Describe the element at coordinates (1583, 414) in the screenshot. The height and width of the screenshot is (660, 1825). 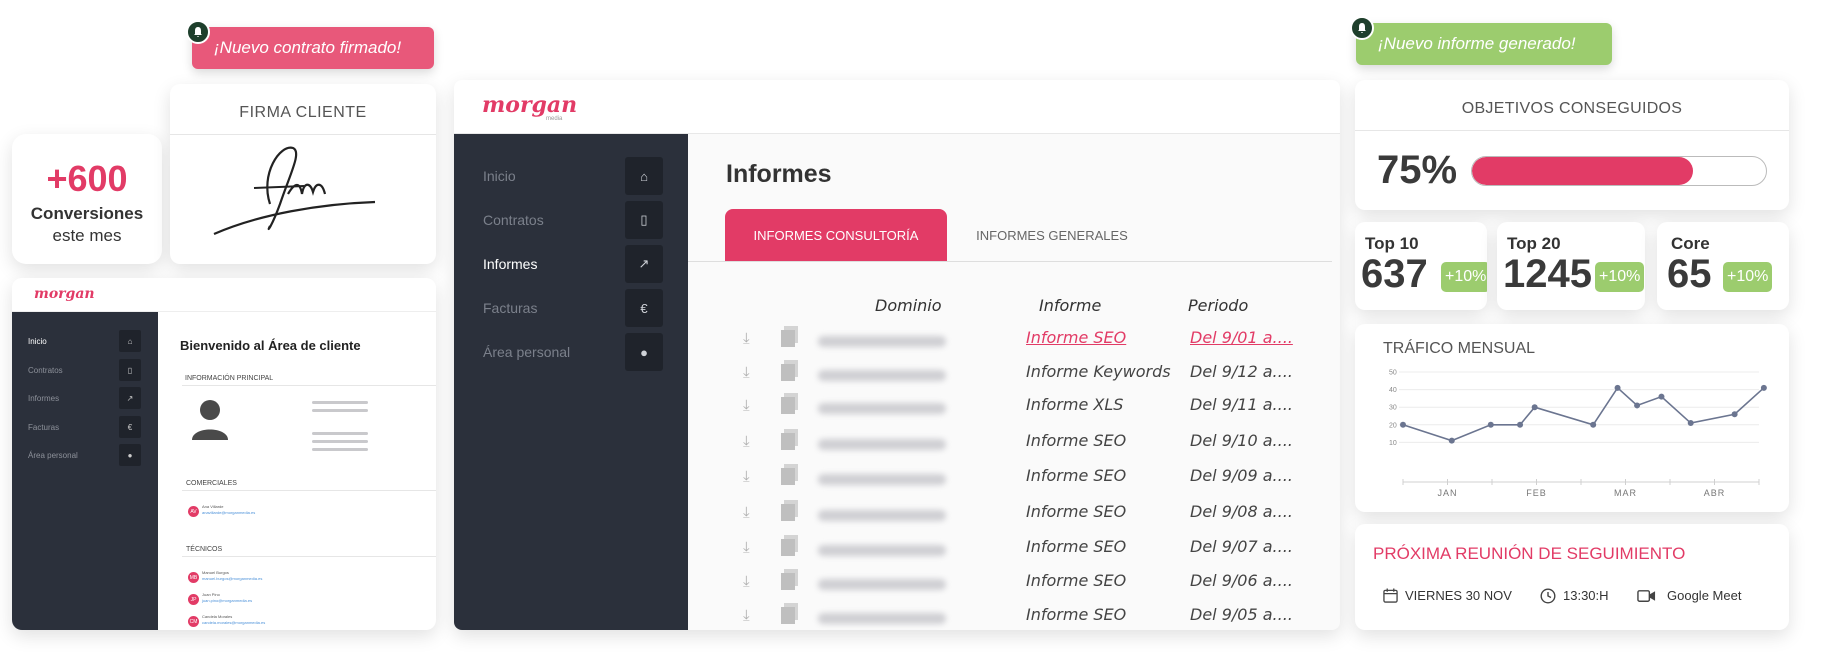
I see `traffic-series-line` at that location.